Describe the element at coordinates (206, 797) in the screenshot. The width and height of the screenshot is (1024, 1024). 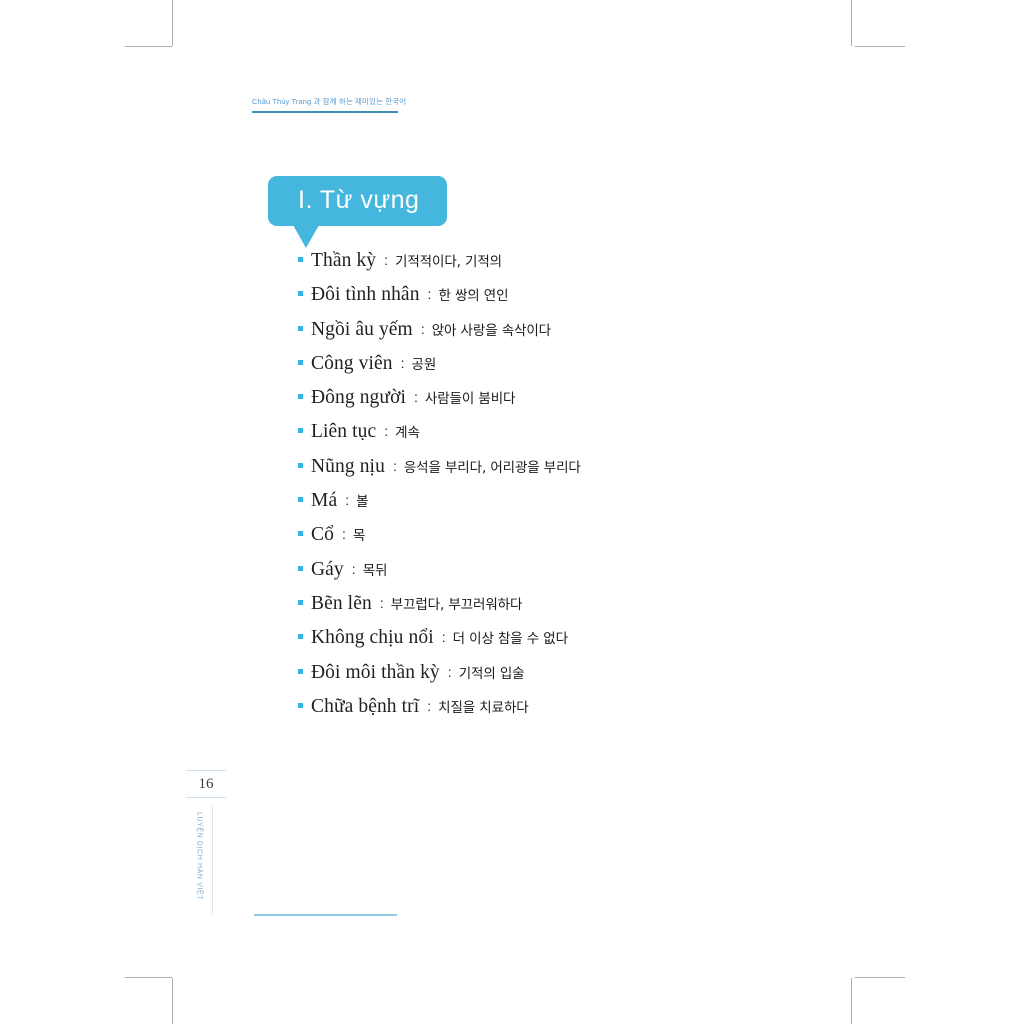
I see `folio-rule-bottom` at that location.